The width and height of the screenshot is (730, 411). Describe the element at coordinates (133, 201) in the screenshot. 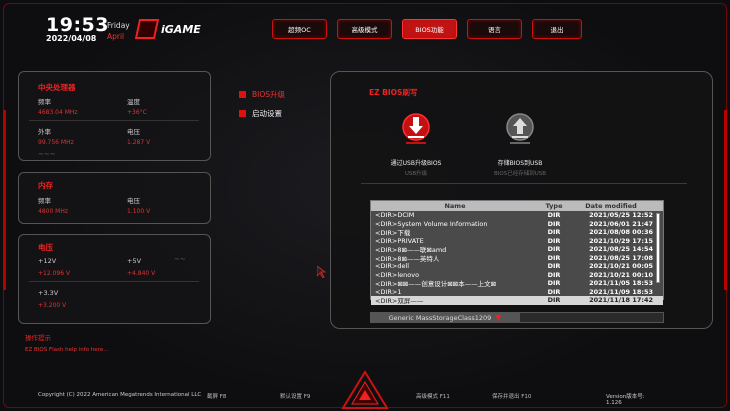

I see `mem-volt-label: 电压` at that location.